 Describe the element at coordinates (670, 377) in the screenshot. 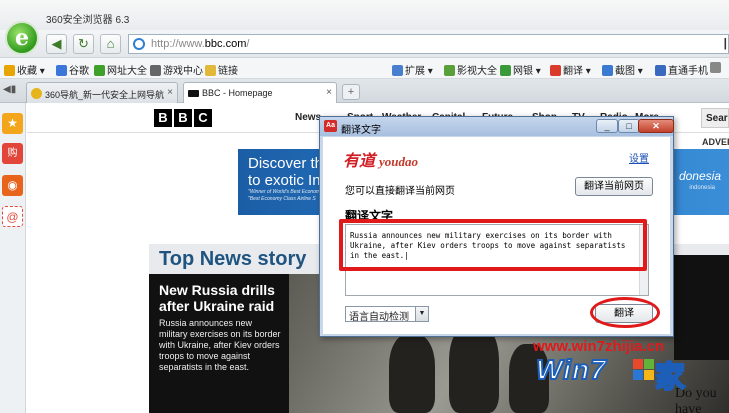

I see `watermark-suffix: 家` at that location.